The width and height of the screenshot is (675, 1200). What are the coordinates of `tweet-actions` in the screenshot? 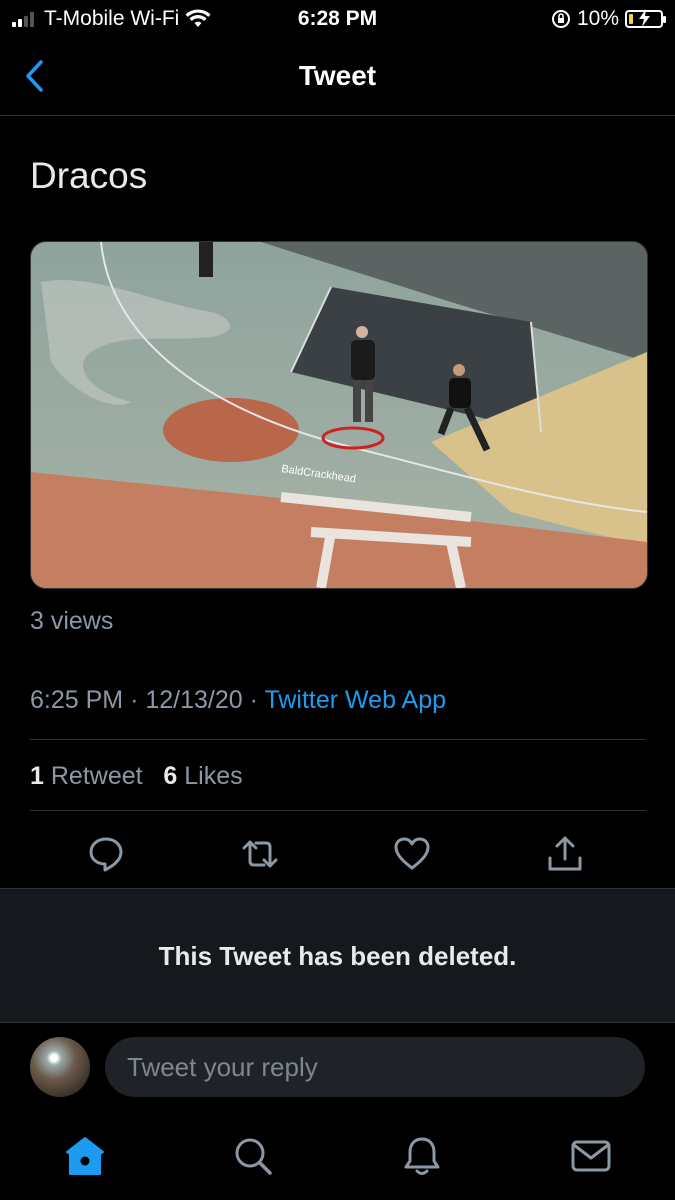 It's located at (337, 853).